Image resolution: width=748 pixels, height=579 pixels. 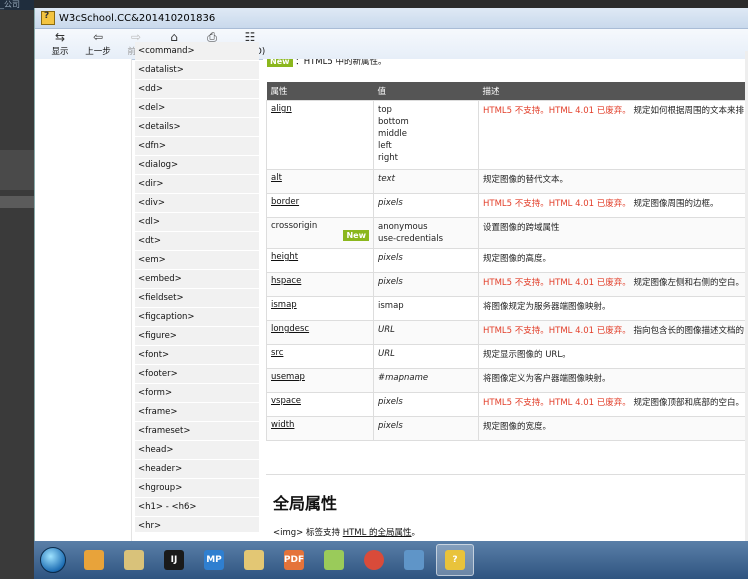 I want to click on attribute-link: align, so click(x=281, y=109).